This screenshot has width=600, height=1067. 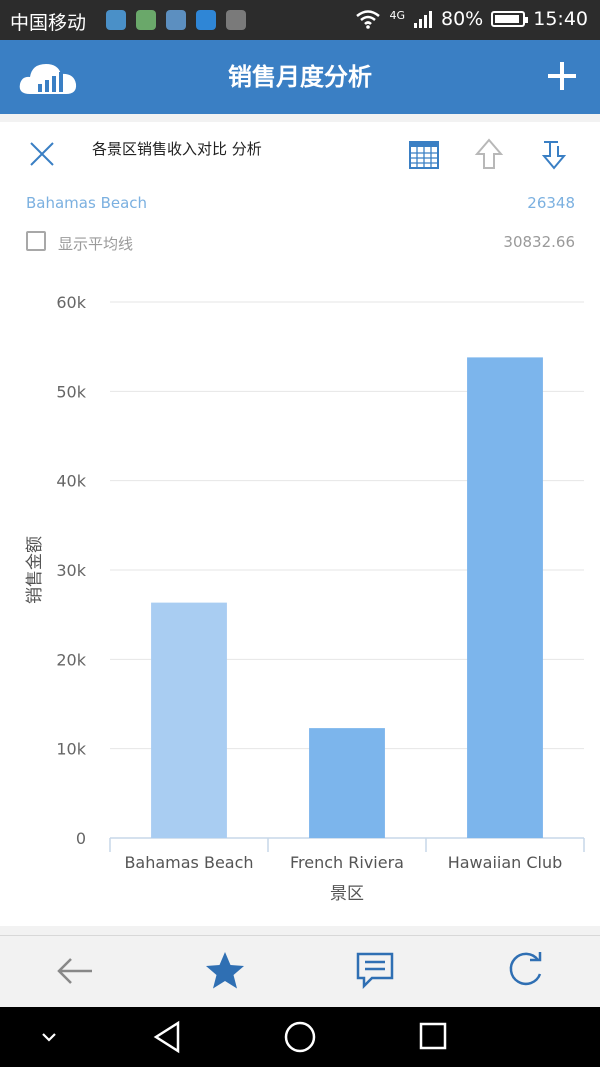 I want to click on close-icon, so click(x=42, y=154).